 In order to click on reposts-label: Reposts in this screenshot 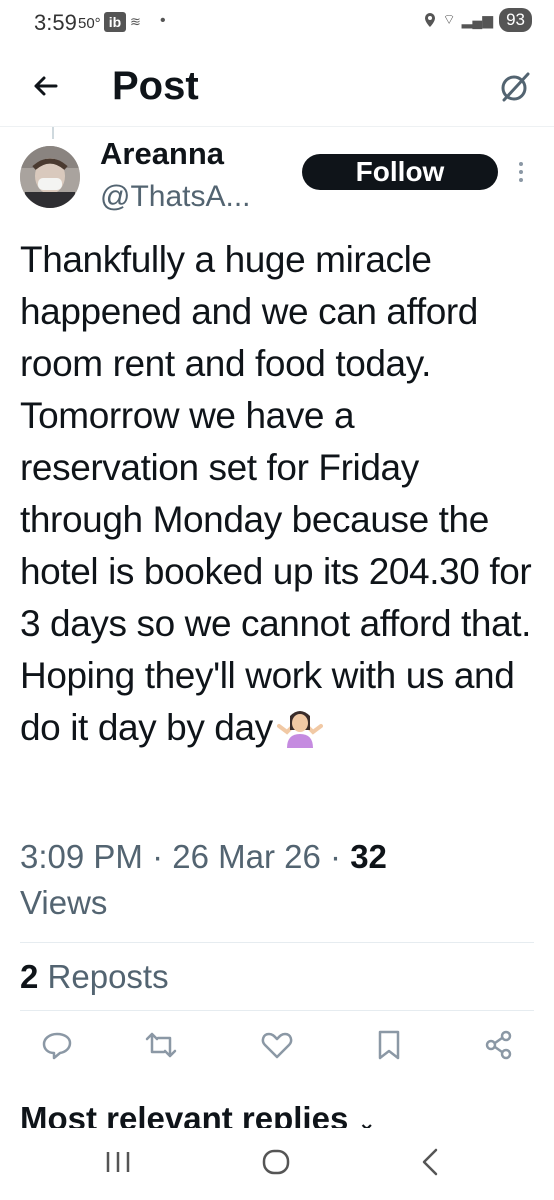, I will do `click(108, 976)`.